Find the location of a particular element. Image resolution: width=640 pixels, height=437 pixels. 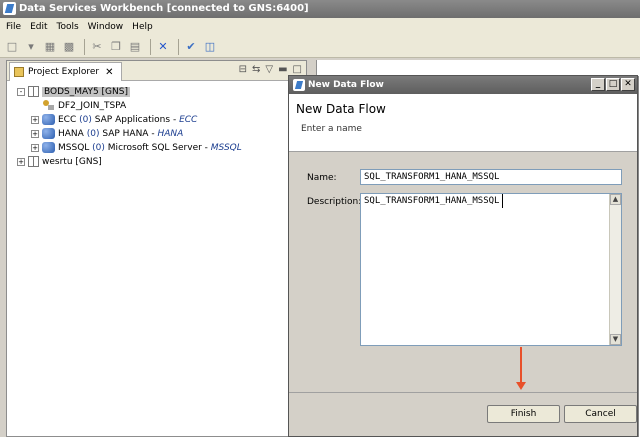

close-icon: ✕ is located at coordinates (109, 72).